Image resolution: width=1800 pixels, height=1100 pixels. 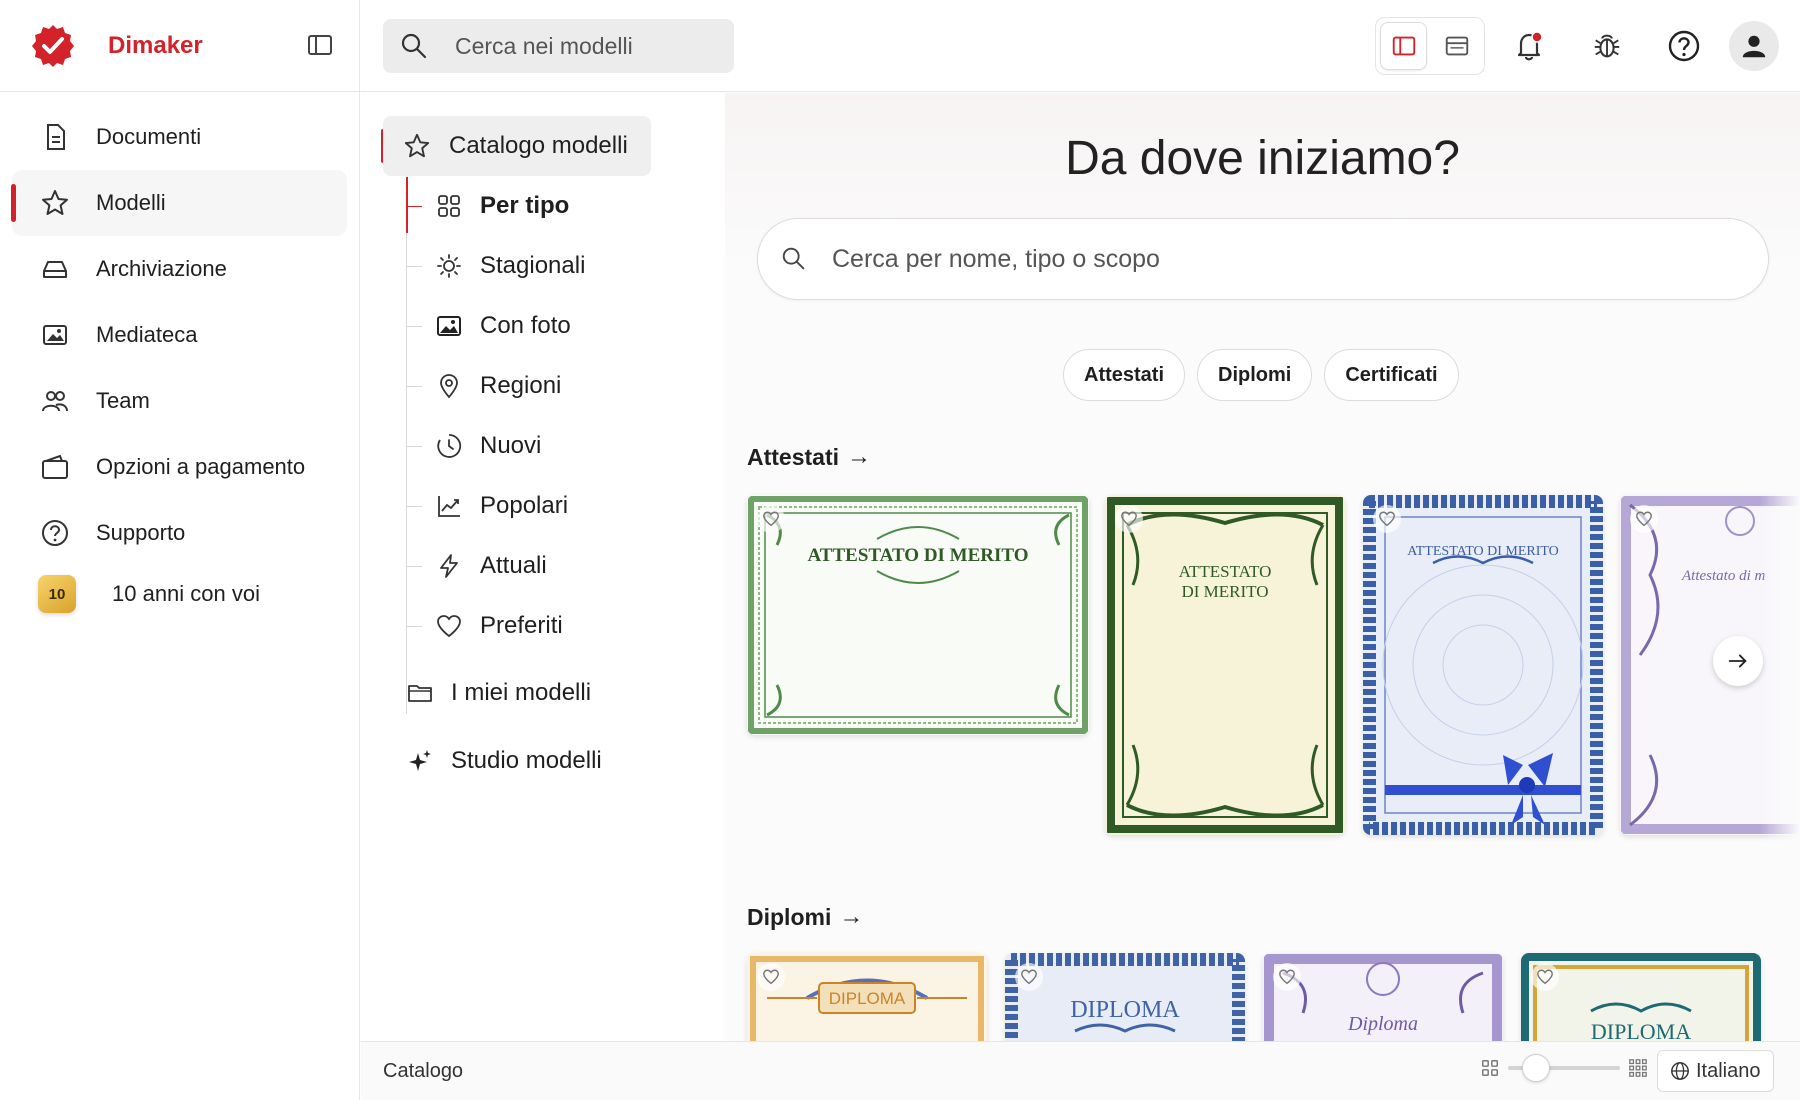 I want to click on section-title-diplomi: Diplomi →, so click(x=805, y=917).